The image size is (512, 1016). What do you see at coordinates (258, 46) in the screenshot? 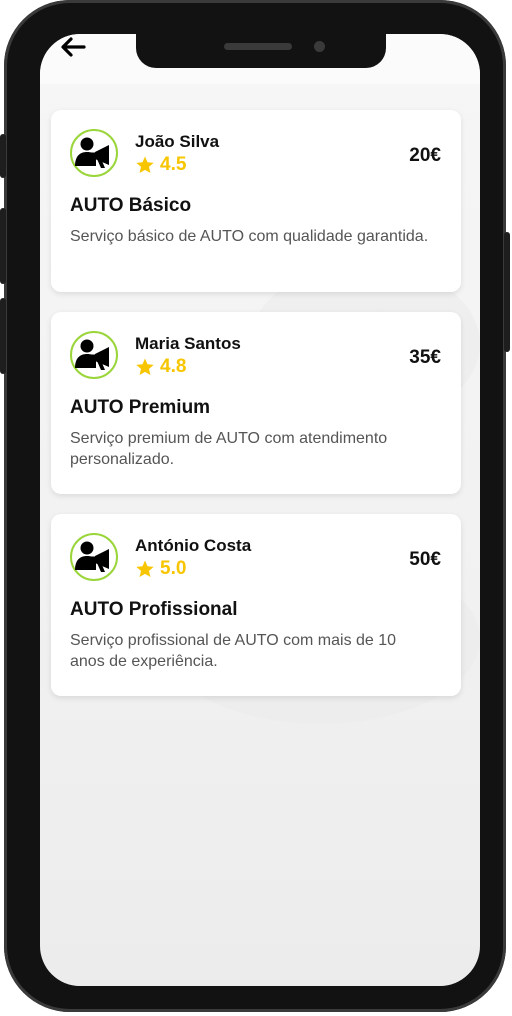
I see `speaker` at bounding box center [258, 46].